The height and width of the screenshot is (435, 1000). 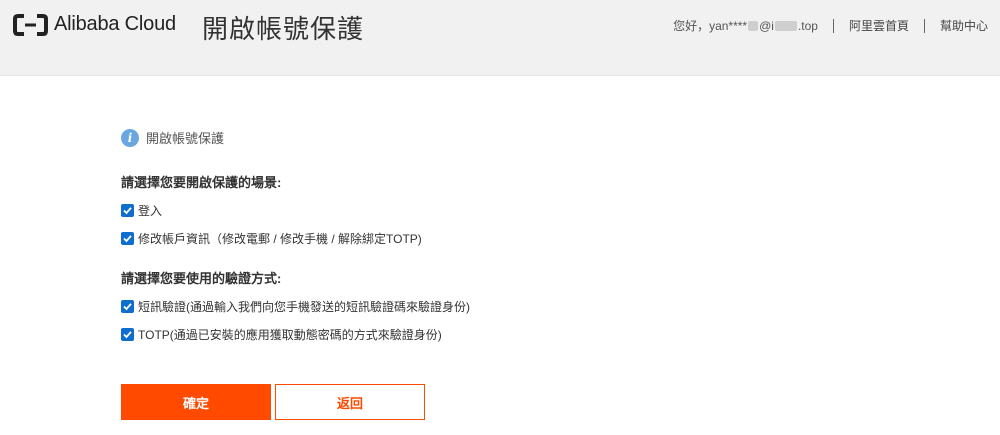 I want to click on scenario-modify-account-checkbox: 修改帳戶資訊（修改電郵 / 修改手機 / 解除綁定TOTP), so click(x=271, y=238).